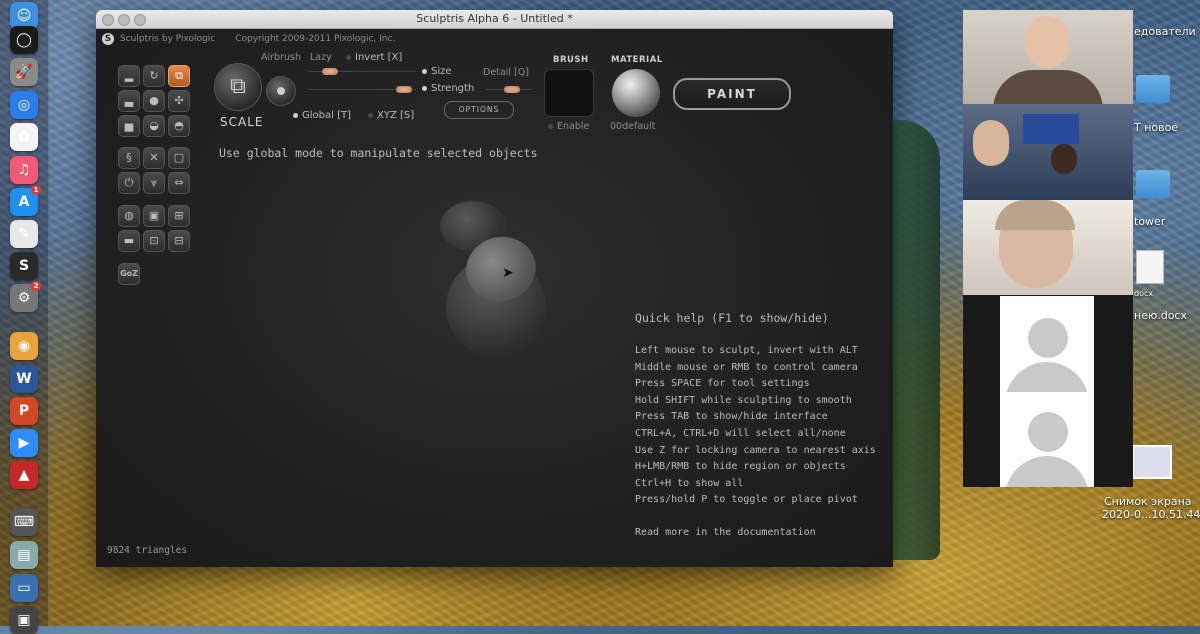  What do you see at coordinates (129, 216) in the screenshot?
I see `sphere-icon: ◍` at bounding box center [129, 216].